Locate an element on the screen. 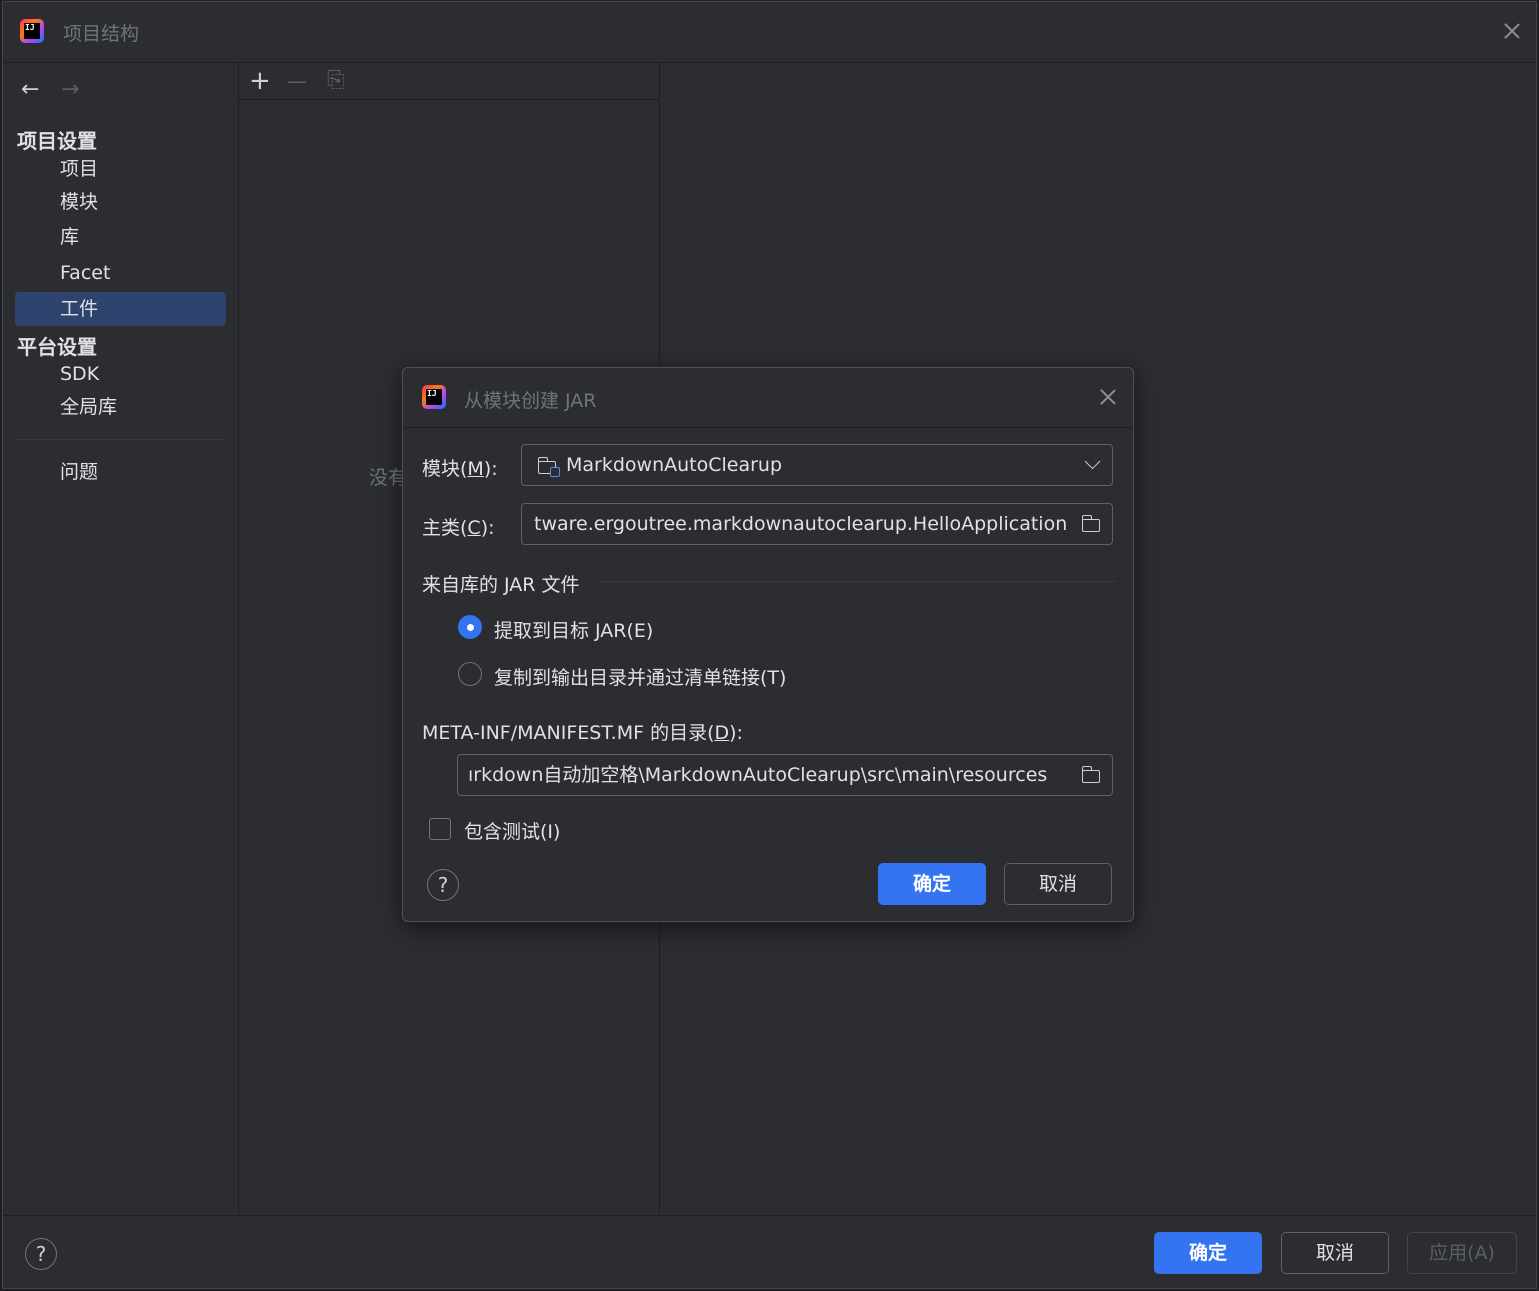 This screenshot has height=1291, width=1539. module-label: 模块(M): is located at coordinates (460, 469).